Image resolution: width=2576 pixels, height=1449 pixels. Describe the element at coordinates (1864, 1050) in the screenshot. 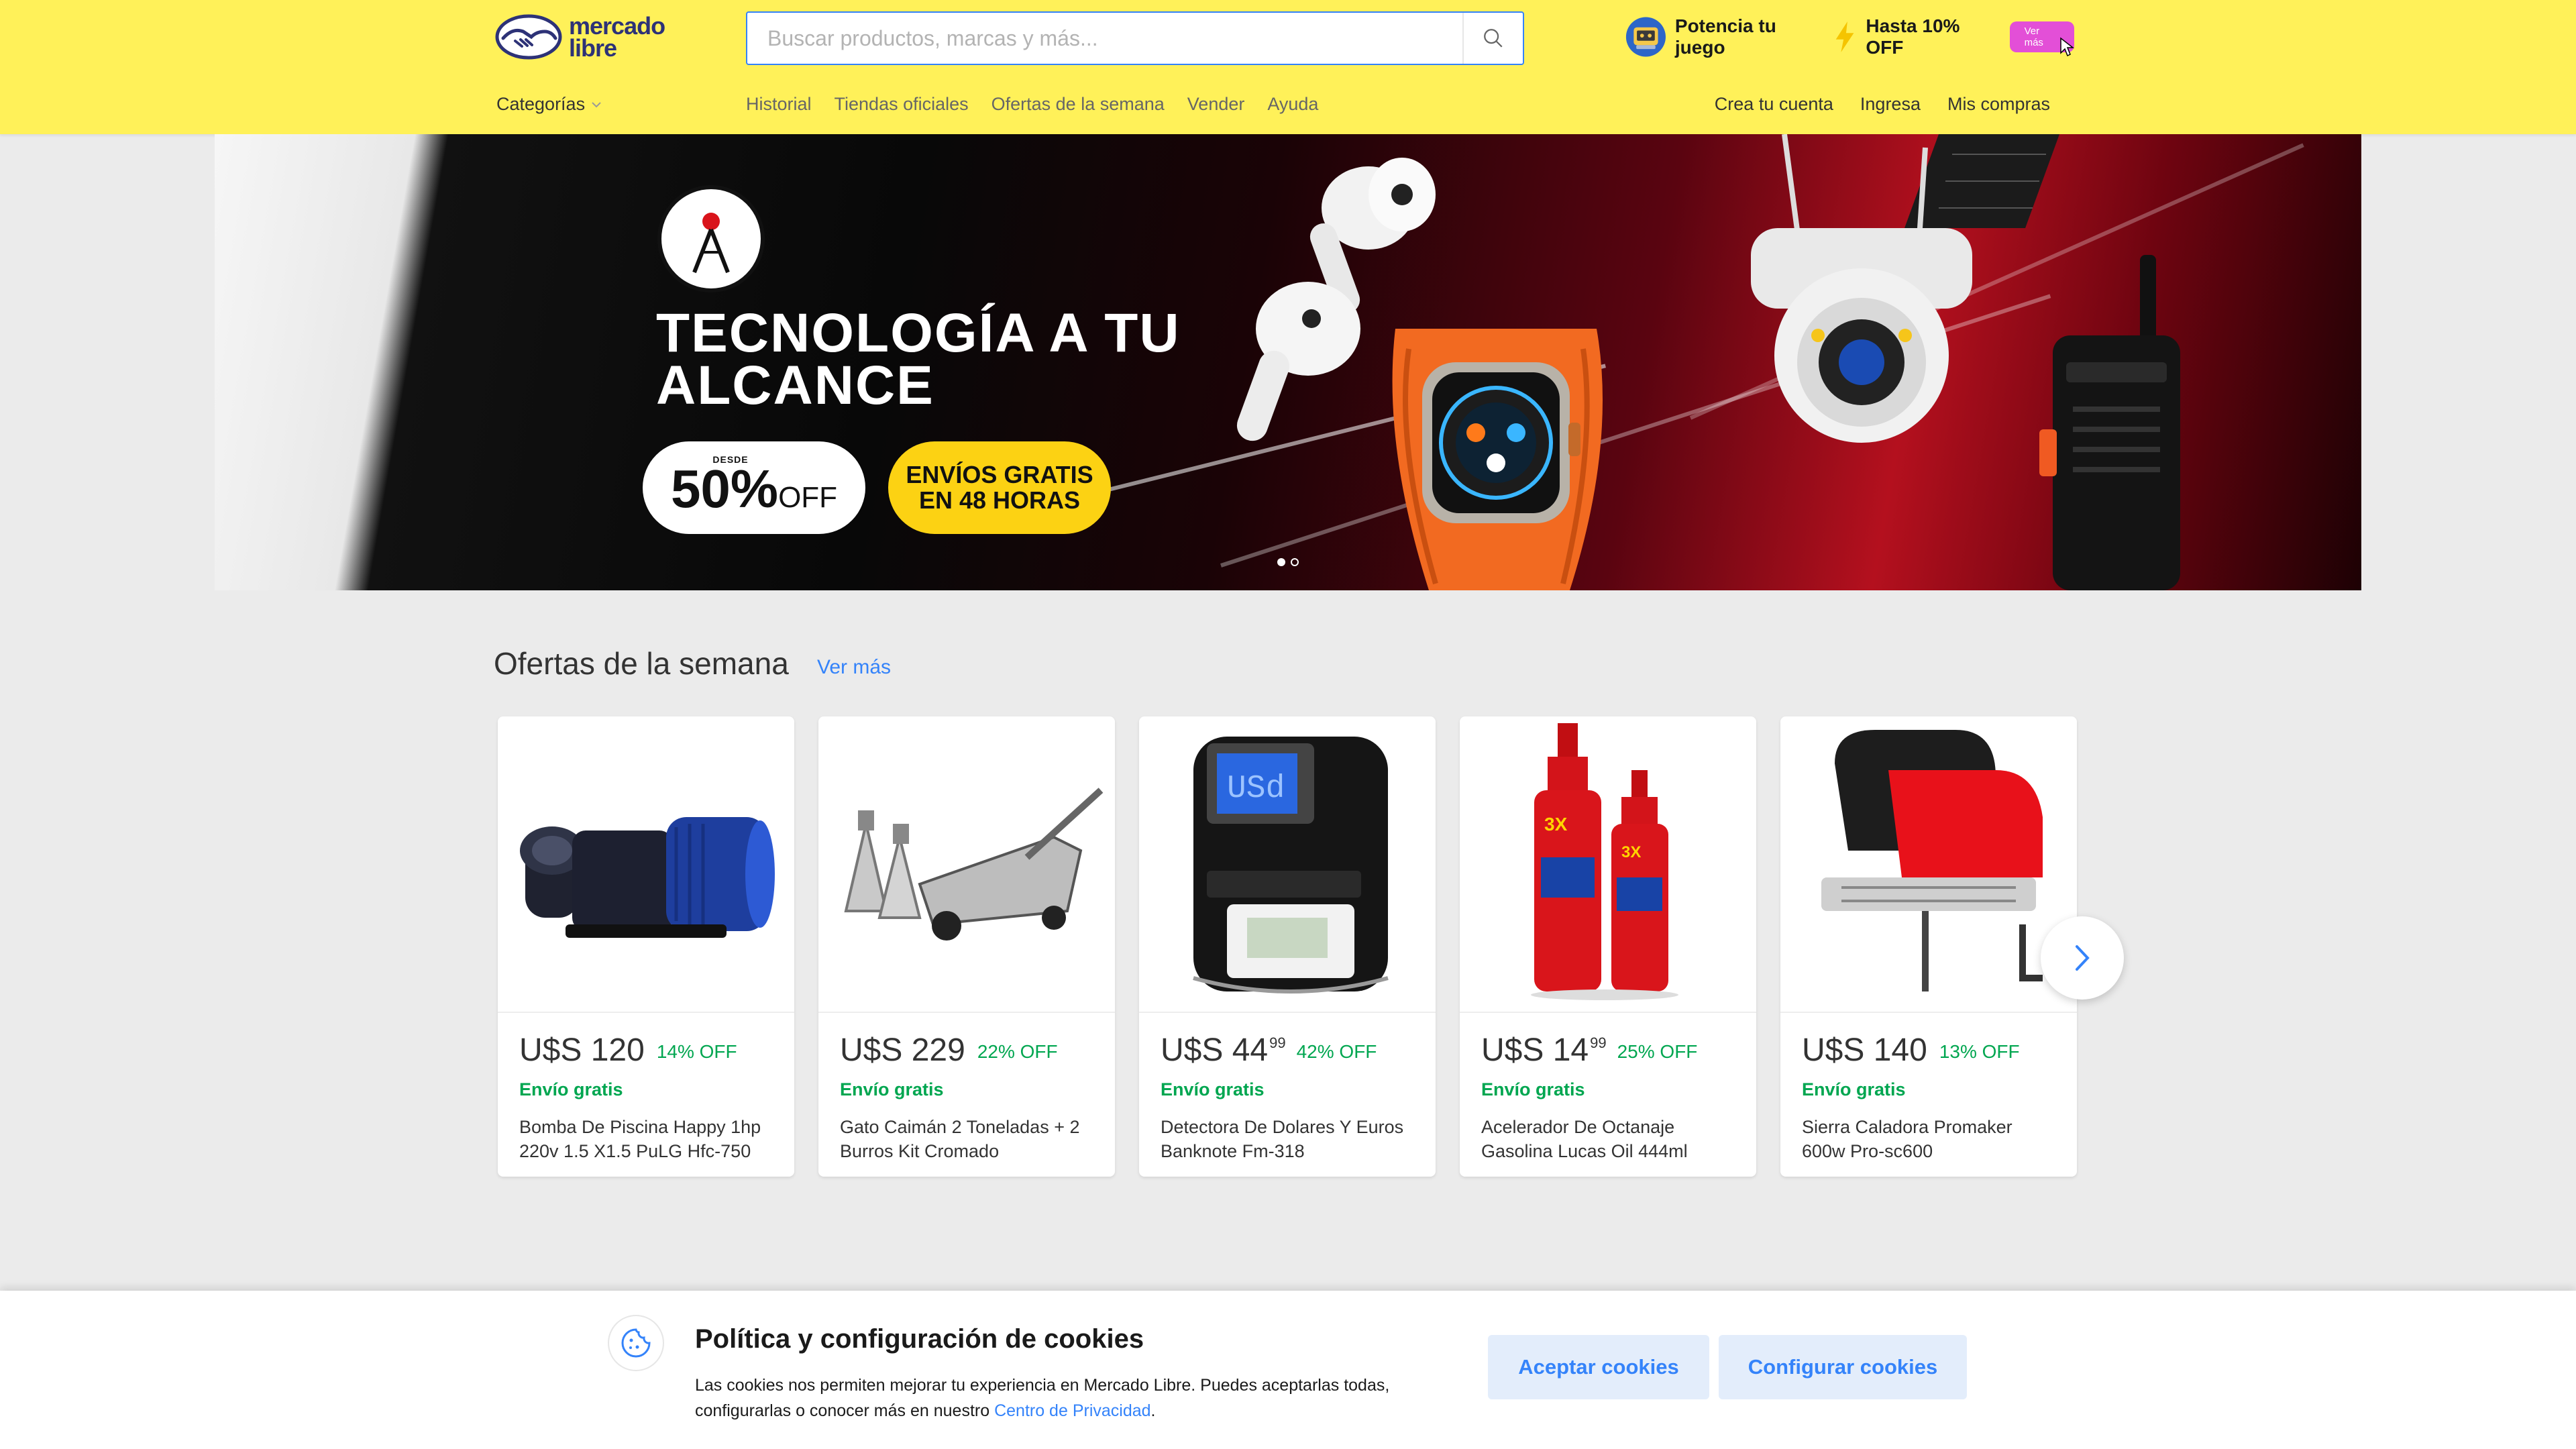

I see `product-price: U$S 140` at that location.